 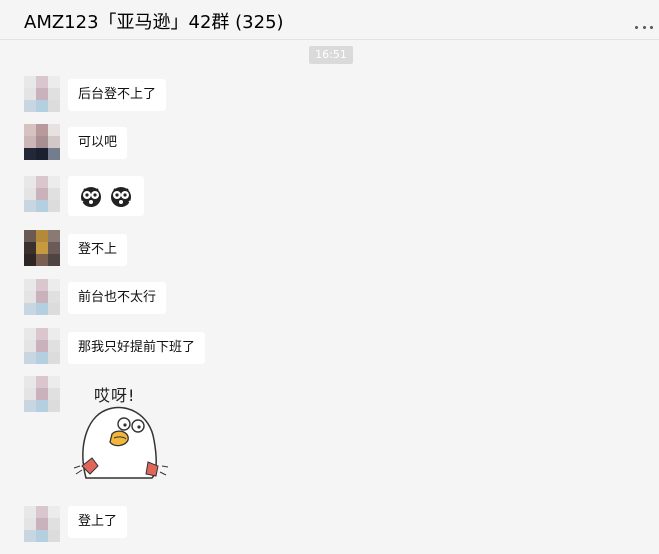 I want to click on message-text: 可以吧, so click(x=98, y=142).